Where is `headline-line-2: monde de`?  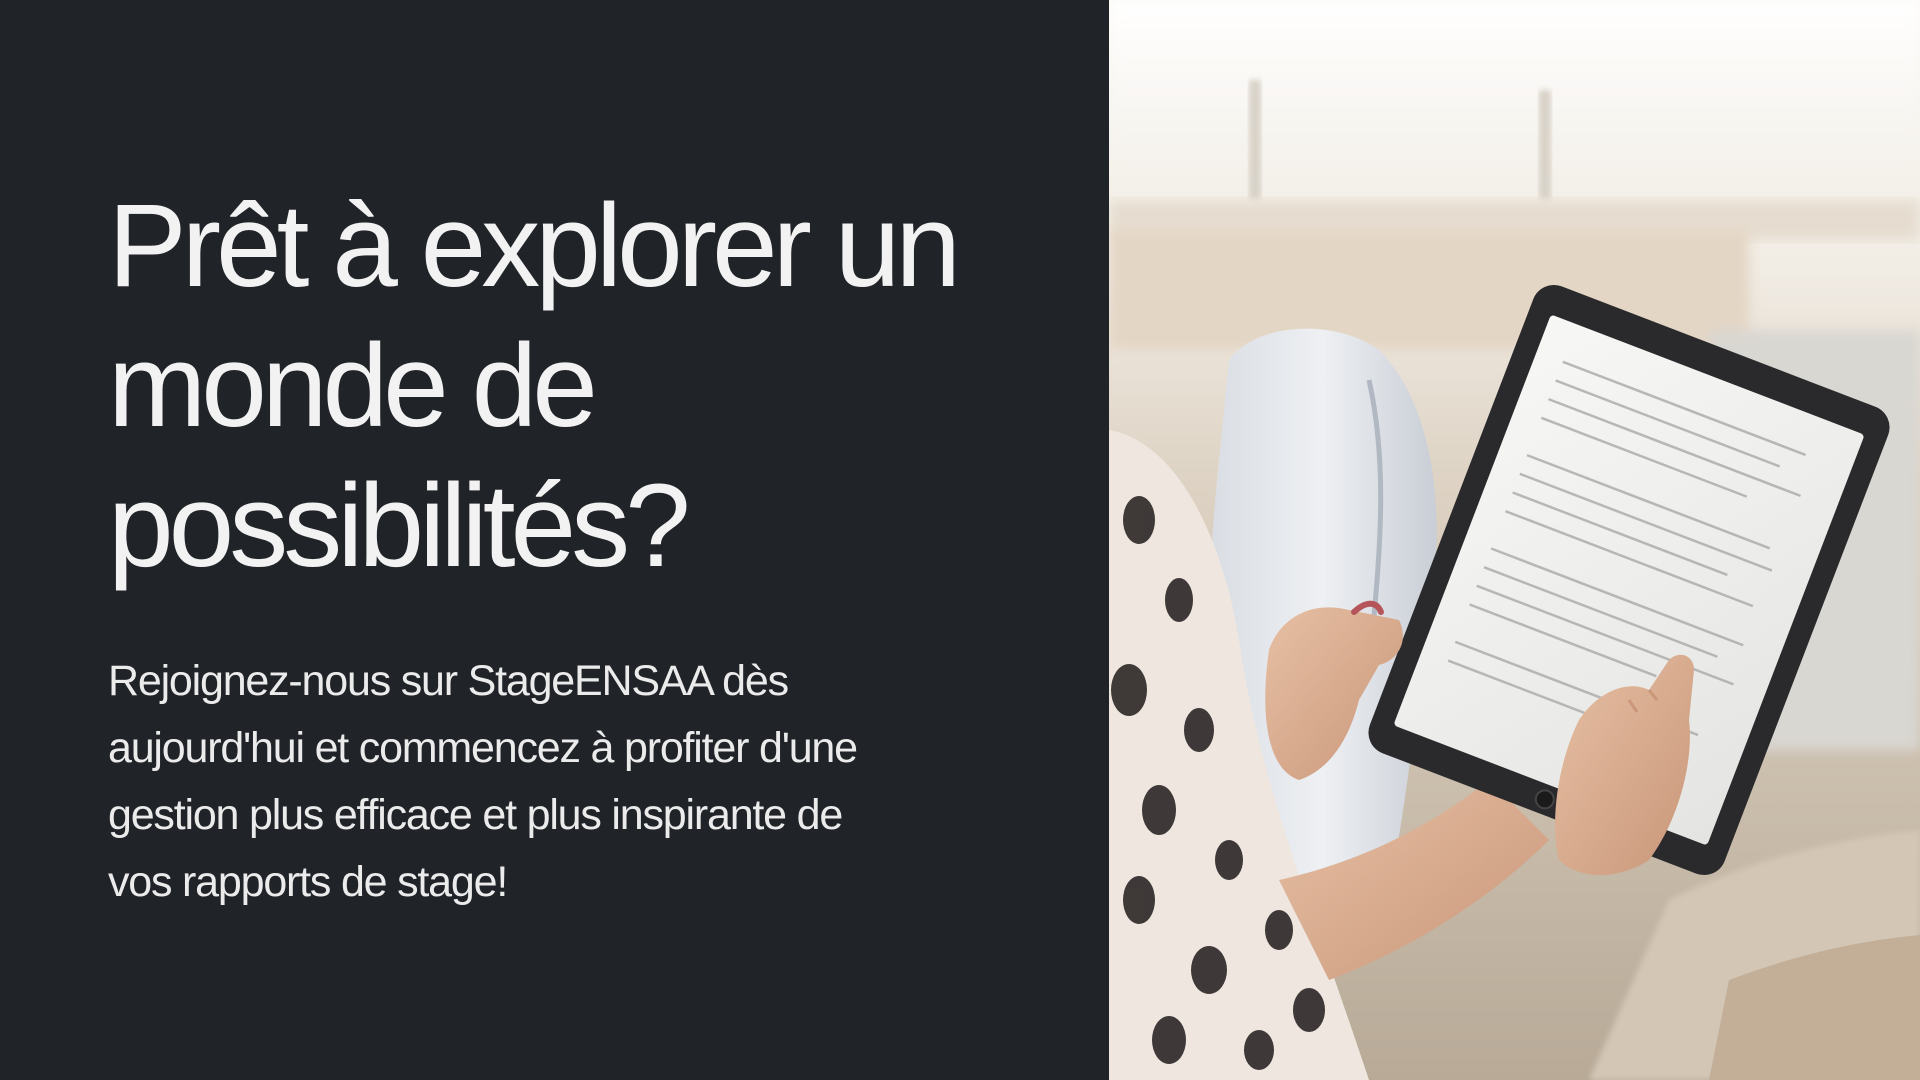
headline-line-2: monde de is located at coordinates (353, 386).